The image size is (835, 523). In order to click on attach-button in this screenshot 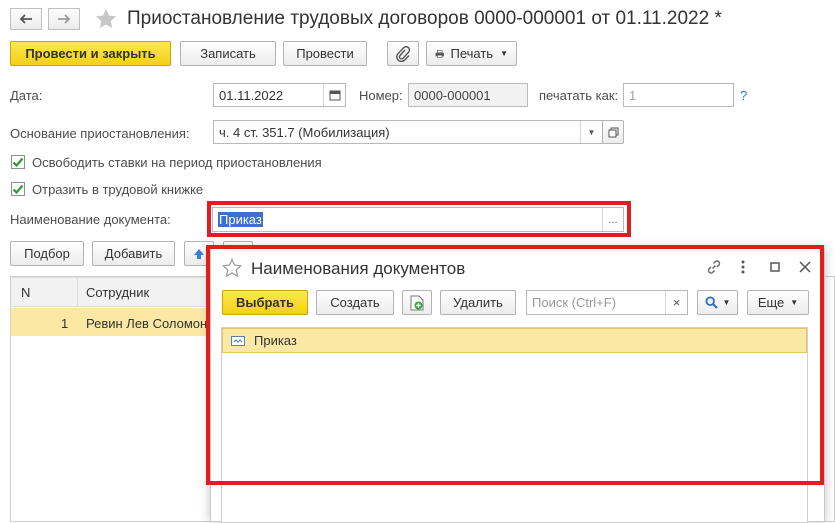, I will do `click(403, 53)`.